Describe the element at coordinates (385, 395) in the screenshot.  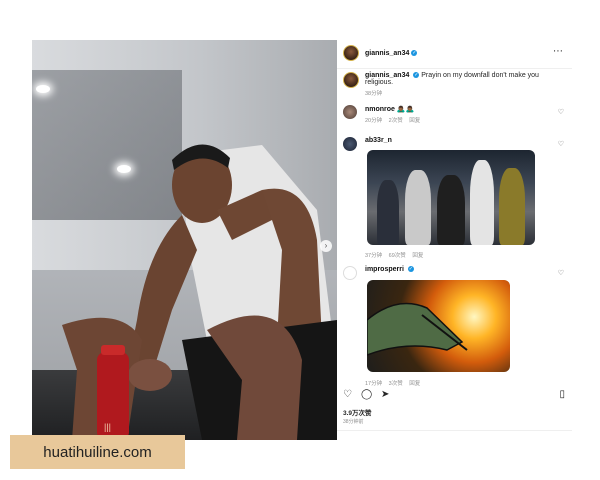
I see `share-icon: ➤` at that location.